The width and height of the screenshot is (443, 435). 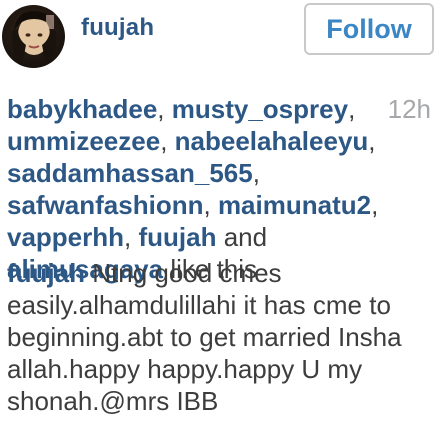 What do you see at coordinates (369, 29) in the screenshot?
I see `follow-button: Follow` at bounding box center [369, 29].